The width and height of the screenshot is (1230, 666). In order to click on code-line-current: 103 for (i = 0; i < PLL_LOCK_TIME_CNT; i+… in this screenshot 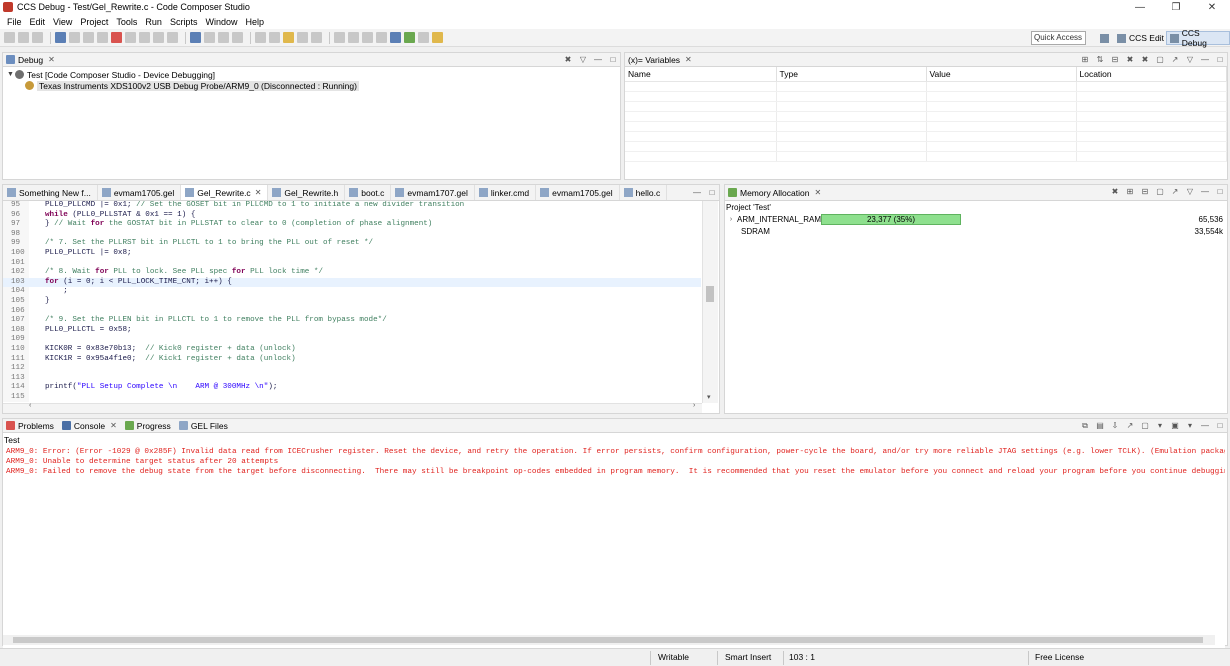, I will do `click(352, 282)`.